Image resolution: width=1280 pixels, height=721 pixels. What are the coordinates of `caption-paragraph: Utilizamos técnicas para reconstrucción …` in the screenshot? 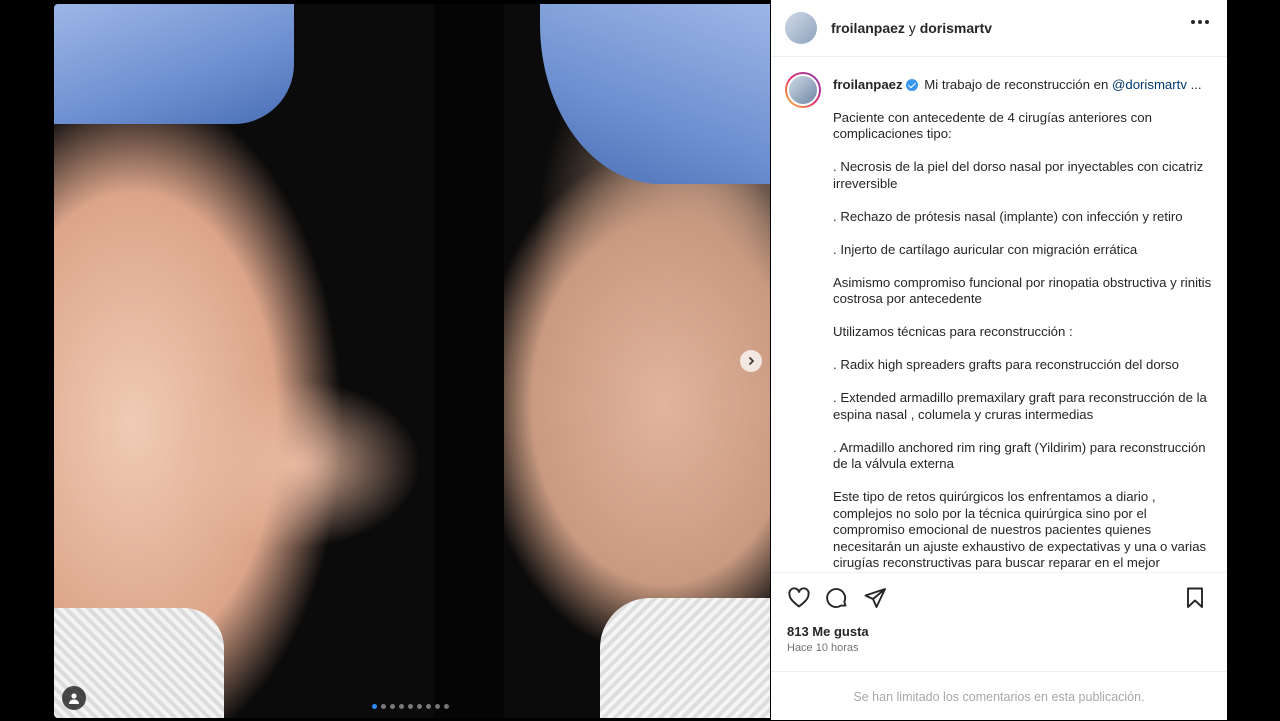 It's located at (953, 331).